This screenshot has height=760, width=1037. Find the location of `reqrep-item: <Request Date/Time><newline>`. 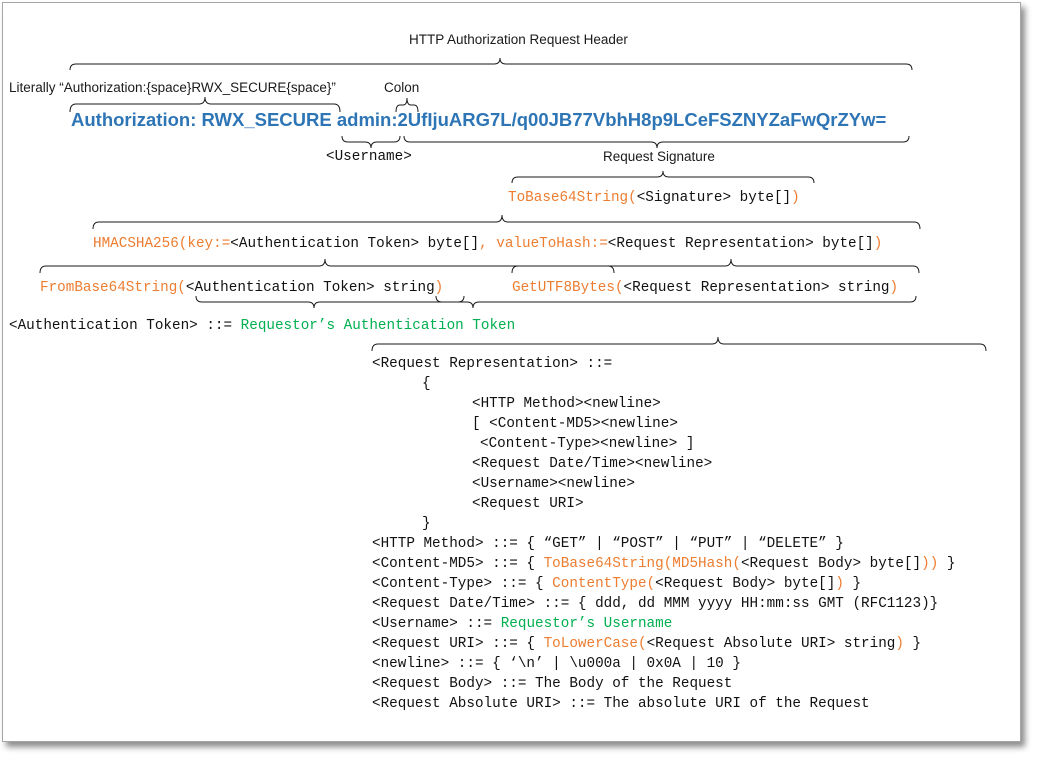

reqrep-item: <Request Date/Time><newline> is located at coordinates (592, 464).